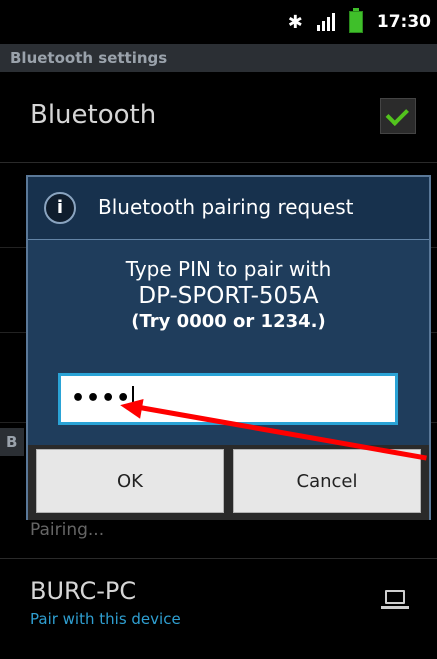  I want to click on dialog-title: Bluetooth pairing request, so click(226, 207).